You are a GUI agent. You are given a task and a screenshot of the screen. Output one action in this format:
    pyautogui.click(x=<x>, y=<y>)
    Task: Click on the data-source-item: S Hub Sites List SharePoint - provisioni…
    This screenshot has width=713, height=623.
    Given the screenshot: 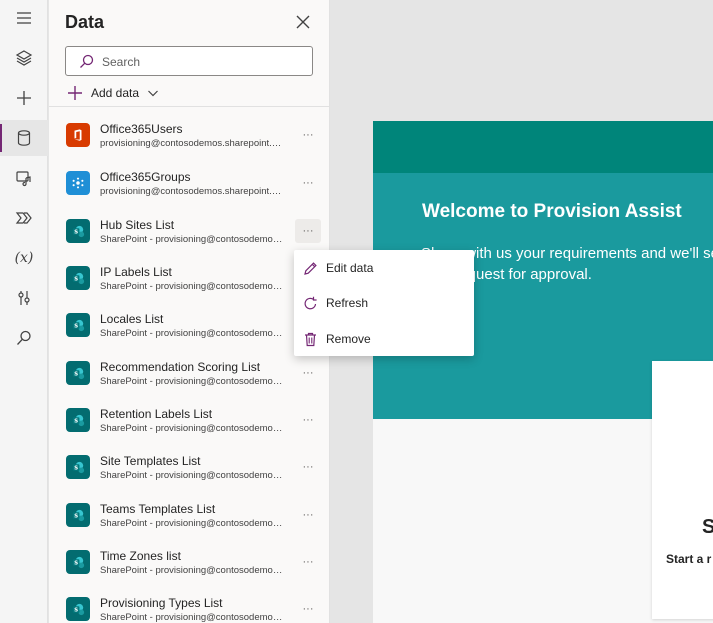 What is the action you would take?
    pyautogui.click(x=189, y=236)
    